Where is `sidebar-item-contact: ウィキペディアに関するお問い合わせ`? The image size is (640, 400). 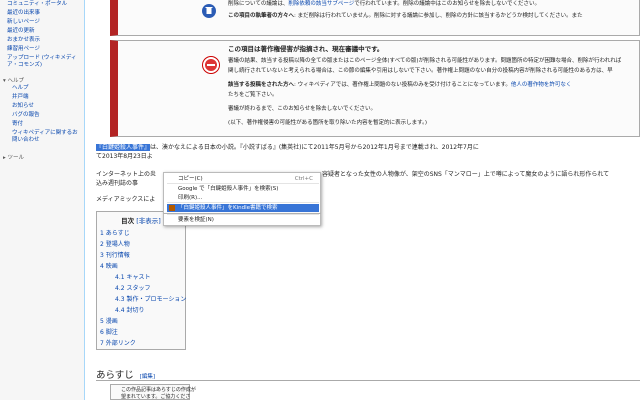
sidebar-item-contact: ウィキペディアに関するお問い合わせ is located at coordinates (45, 137).